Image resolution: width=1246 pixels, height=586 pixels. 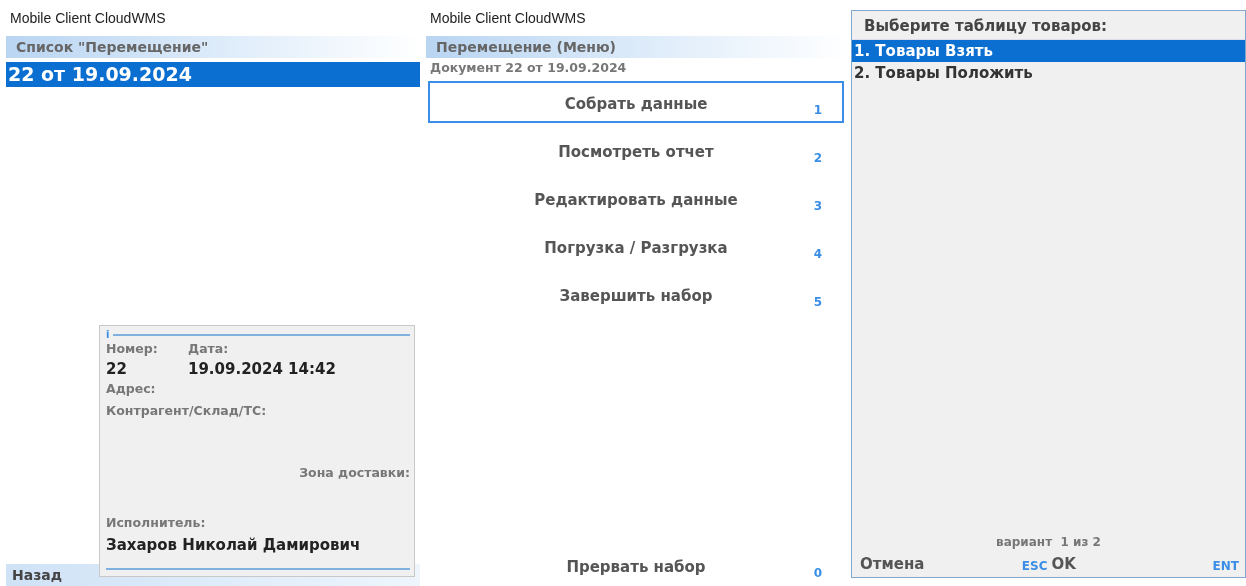 What do you see at coordinates (131, 389) in the screenshot?
I see `address-label: Адрес:` at bounding box center [131, 389].